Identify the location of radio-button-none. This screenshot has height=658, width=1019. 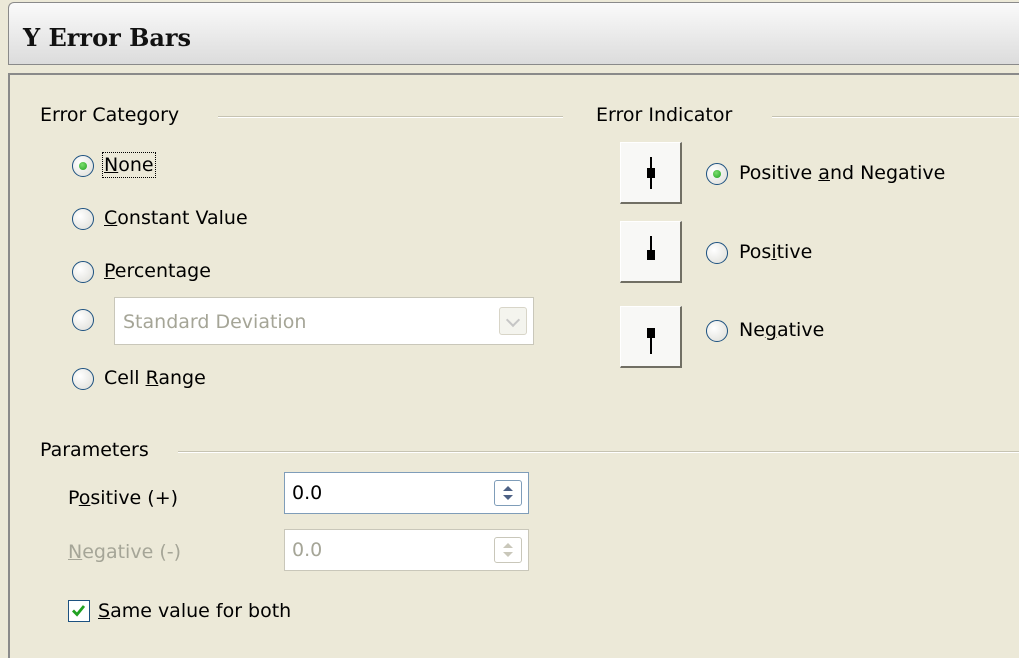
(83, 166).